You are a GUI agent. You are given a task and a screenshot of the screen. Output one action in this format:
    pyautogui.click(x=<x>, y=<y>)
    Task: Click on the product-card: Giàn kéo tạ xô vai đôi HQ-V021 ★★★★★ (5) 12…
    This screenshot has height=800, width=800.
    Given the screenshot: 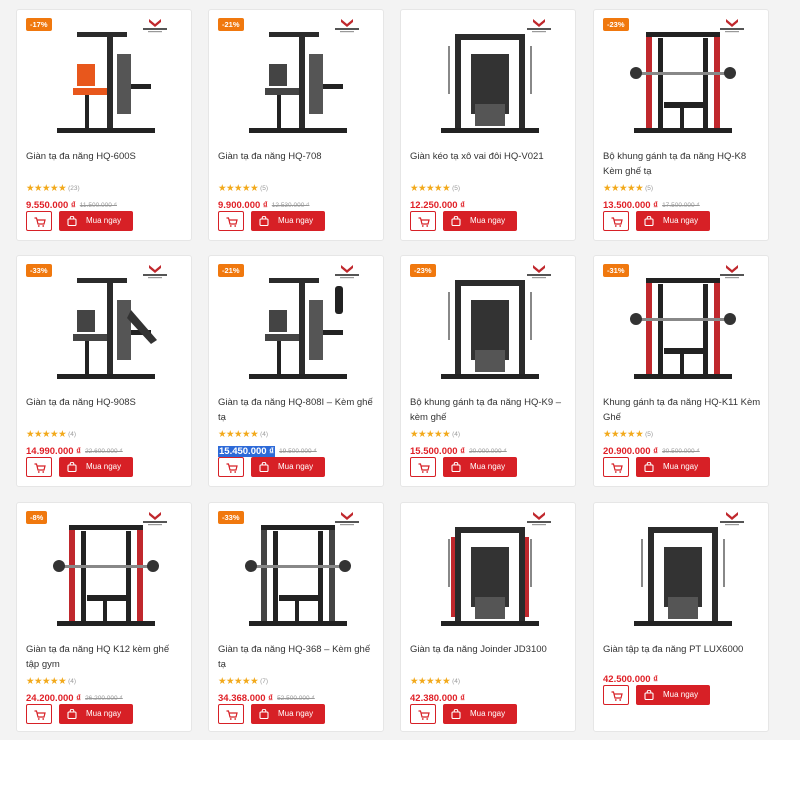 What is the action you would take?
    pyautogui.click(x=488, y=125)
    